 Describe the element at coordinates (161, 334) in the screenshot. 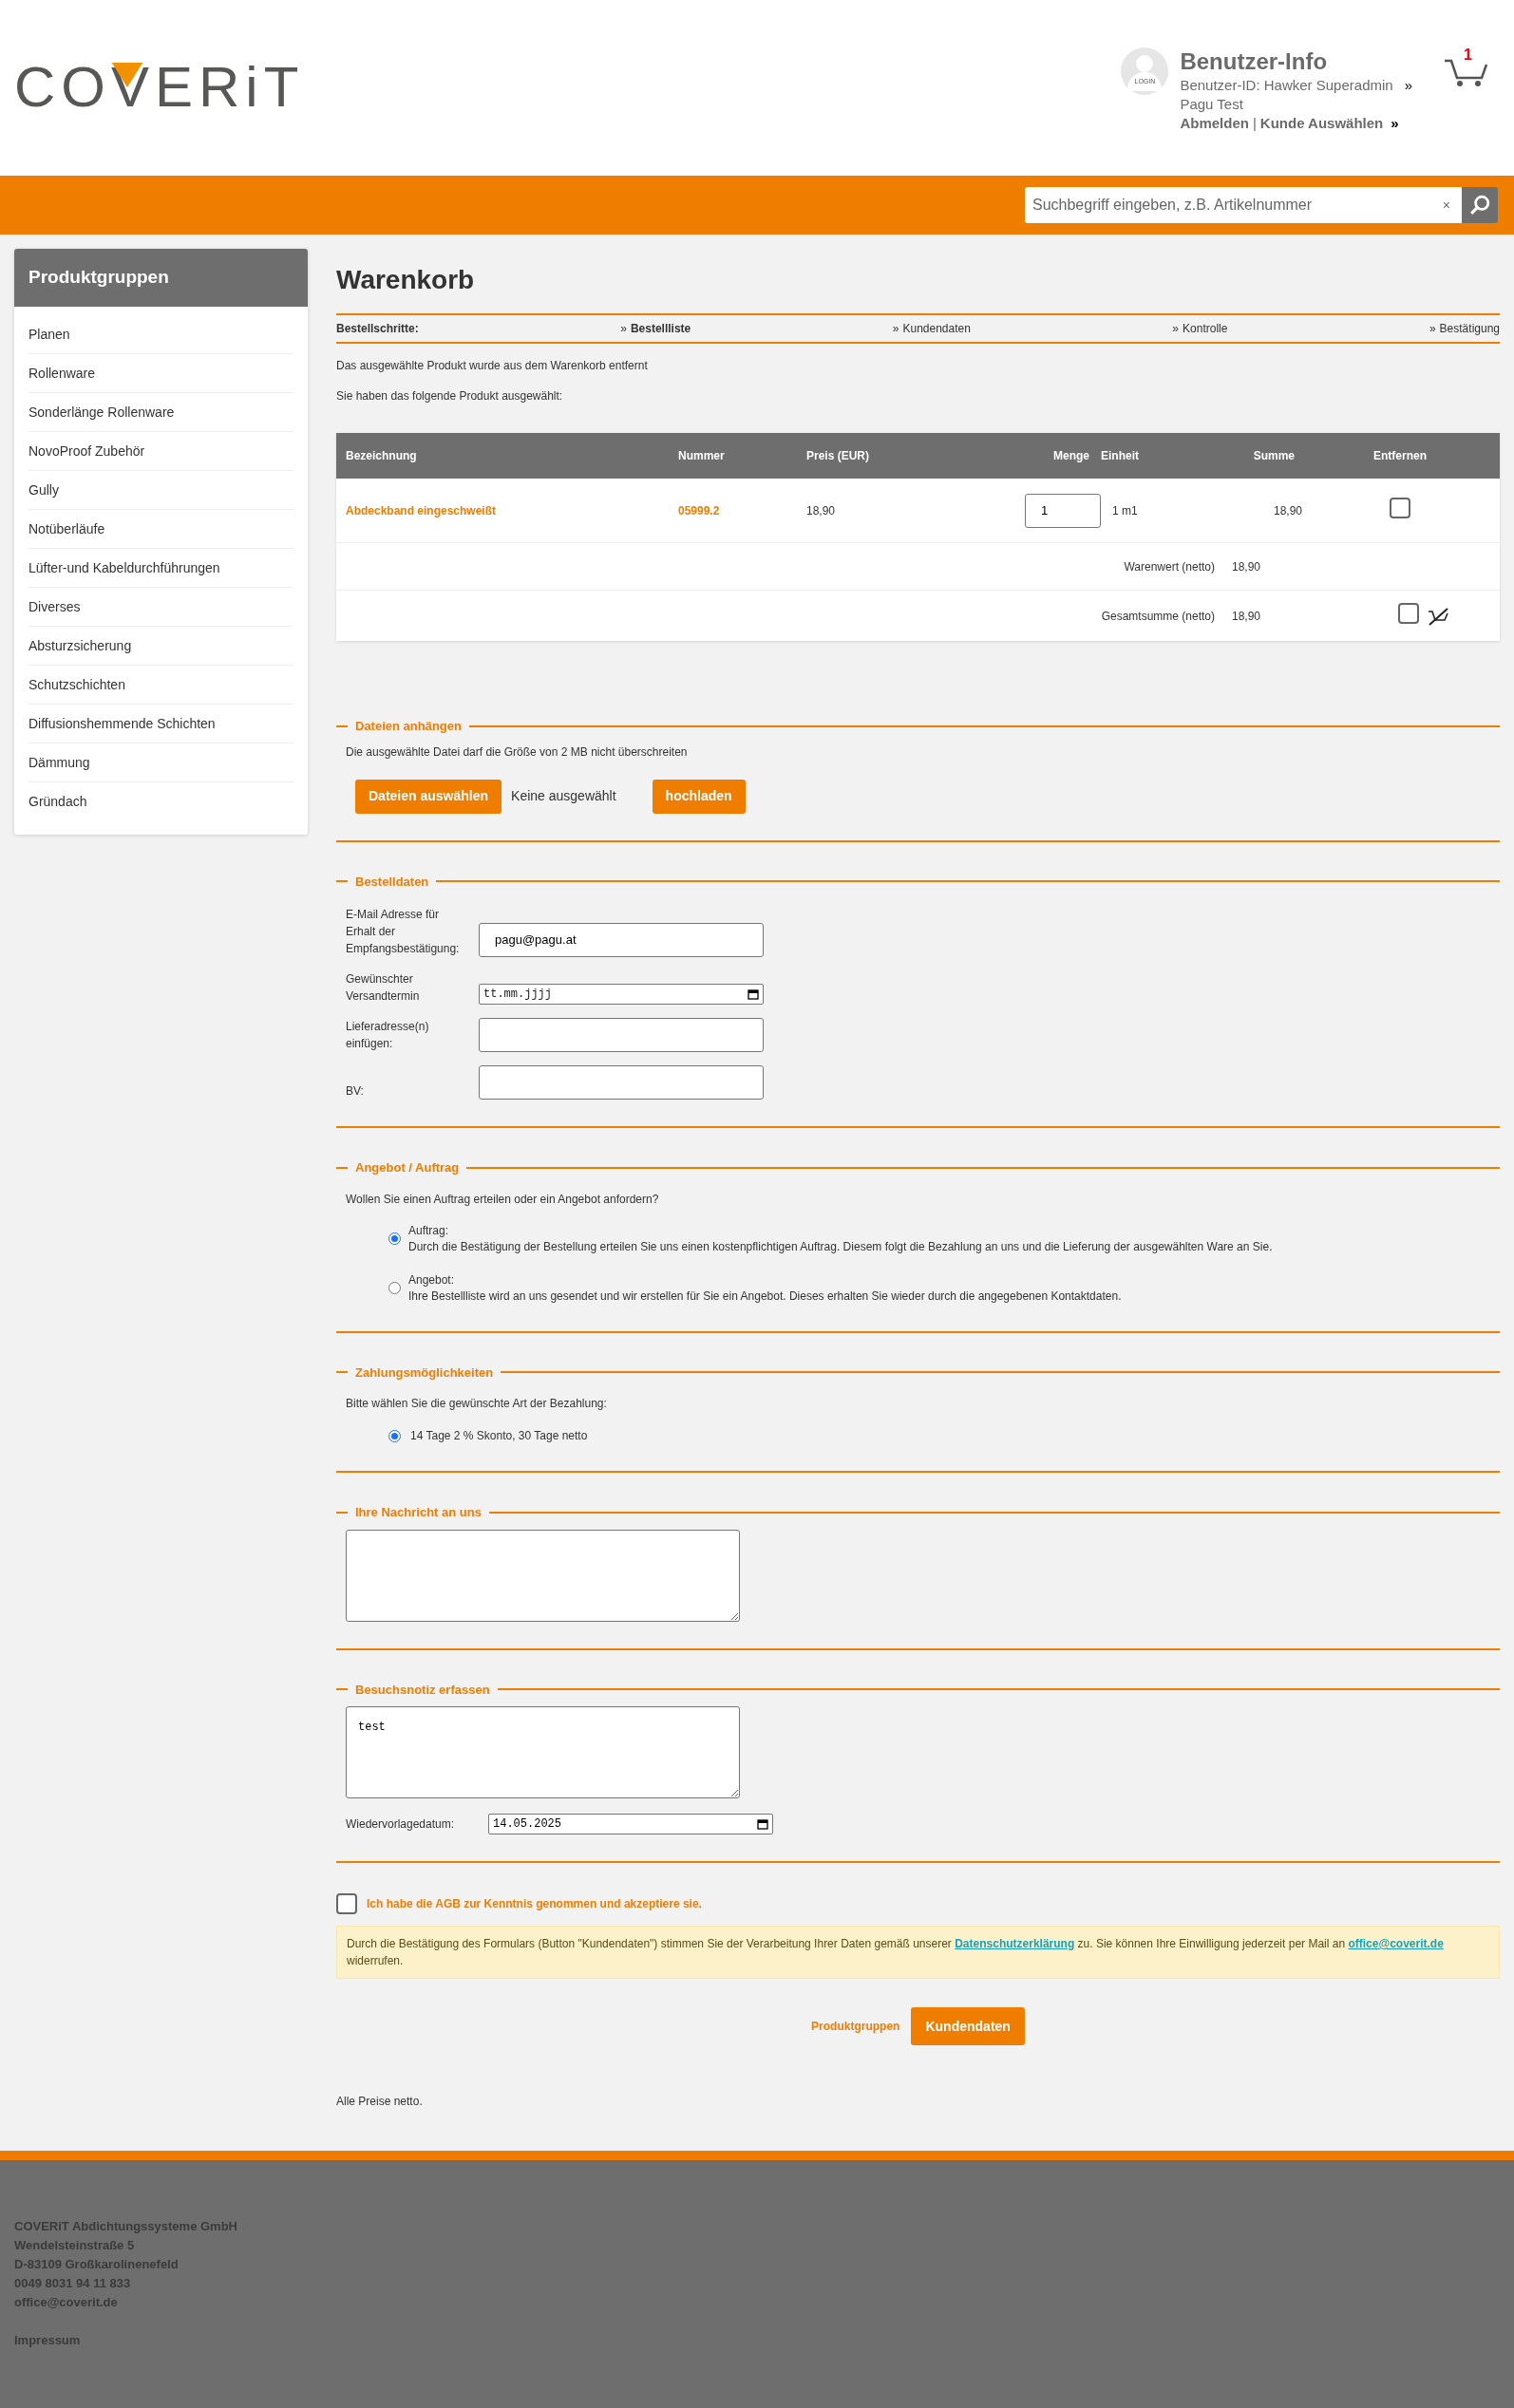

I see `sidebar-item: Planen` at that location.